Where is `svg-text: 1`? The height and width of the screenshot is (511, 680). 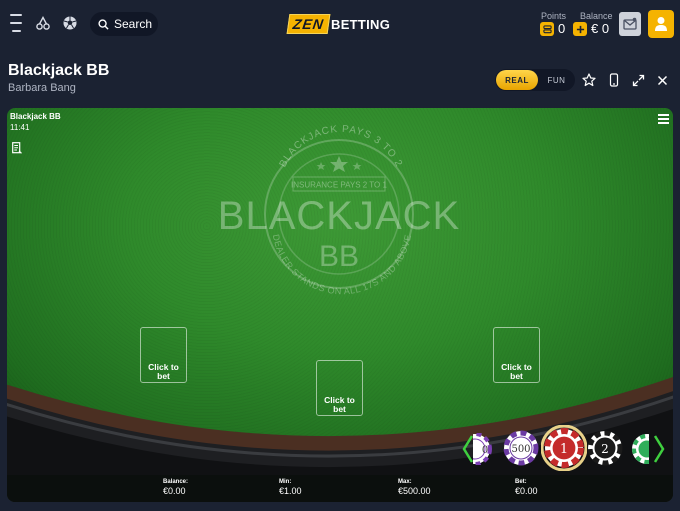
svg-text: 1 is located at coordinates (564, 449).